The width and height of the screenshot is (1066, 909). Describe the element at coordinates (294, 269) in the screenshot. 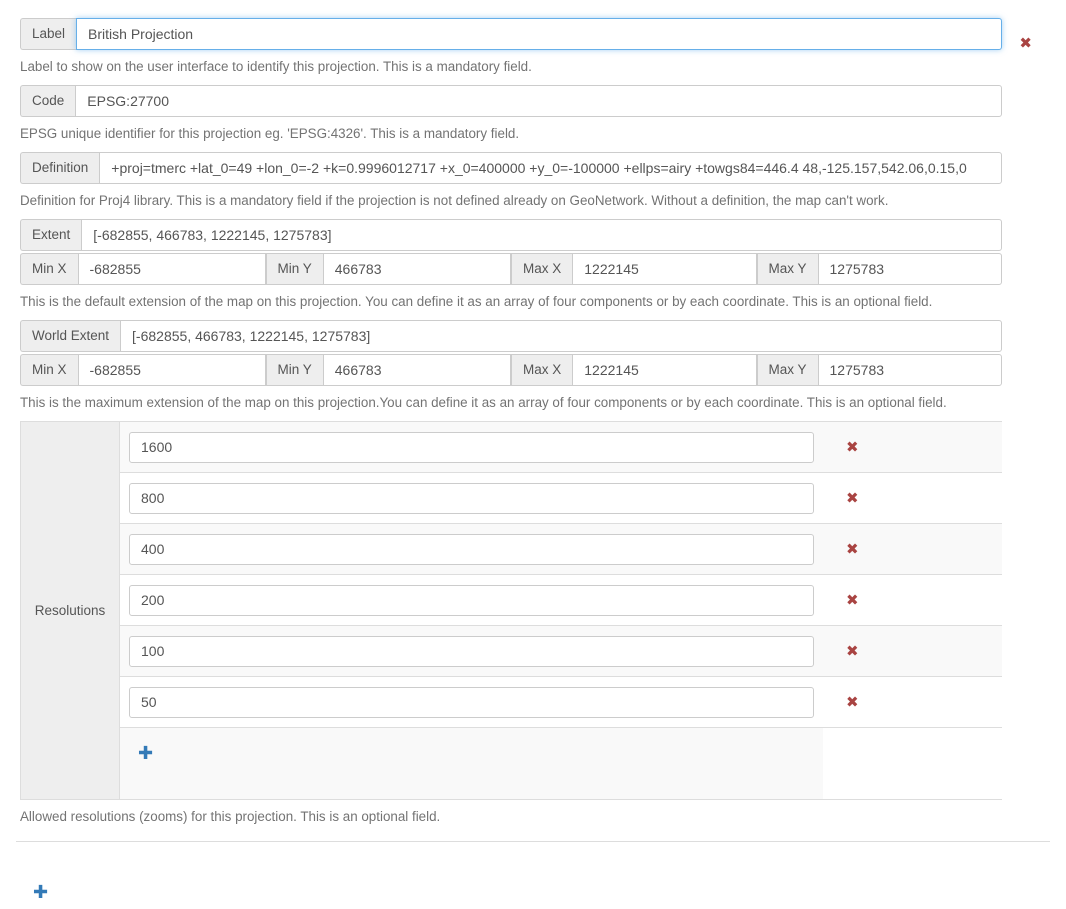

I see `extent-min-y-label: Min Y` at that location.